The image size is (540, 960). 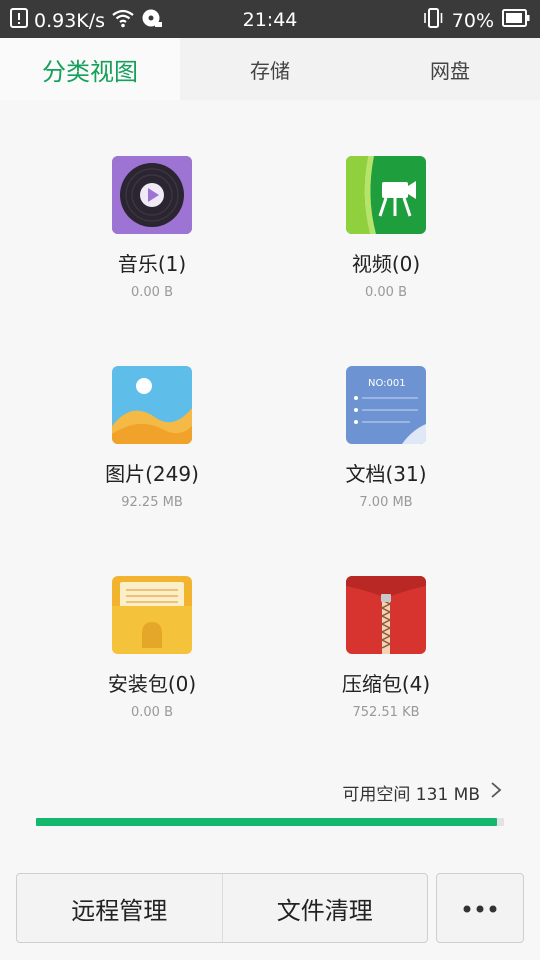 What do you see at coordinates (152, 615) in the screenshot?
I see `apk-icon` at bounding box center [152, 615].